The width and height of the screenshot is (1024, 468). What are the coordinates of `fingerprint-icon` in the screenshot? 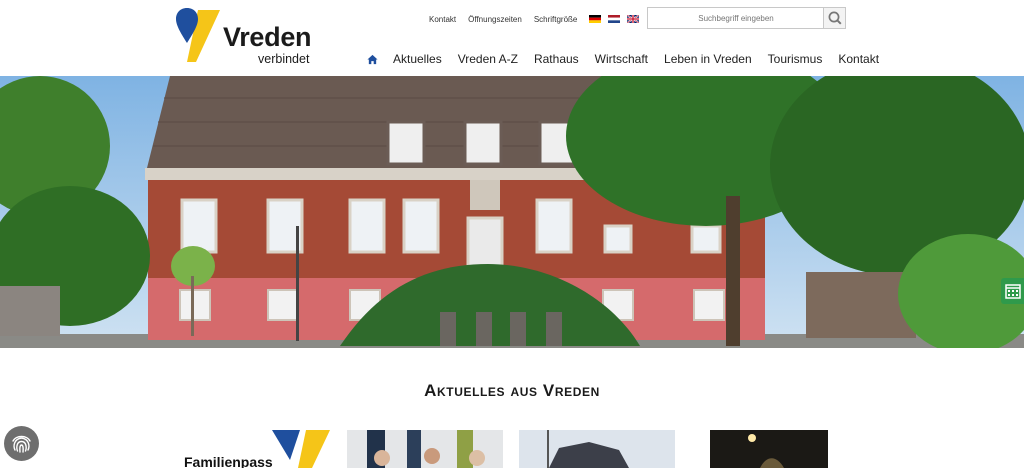 It's located at (21, 444).